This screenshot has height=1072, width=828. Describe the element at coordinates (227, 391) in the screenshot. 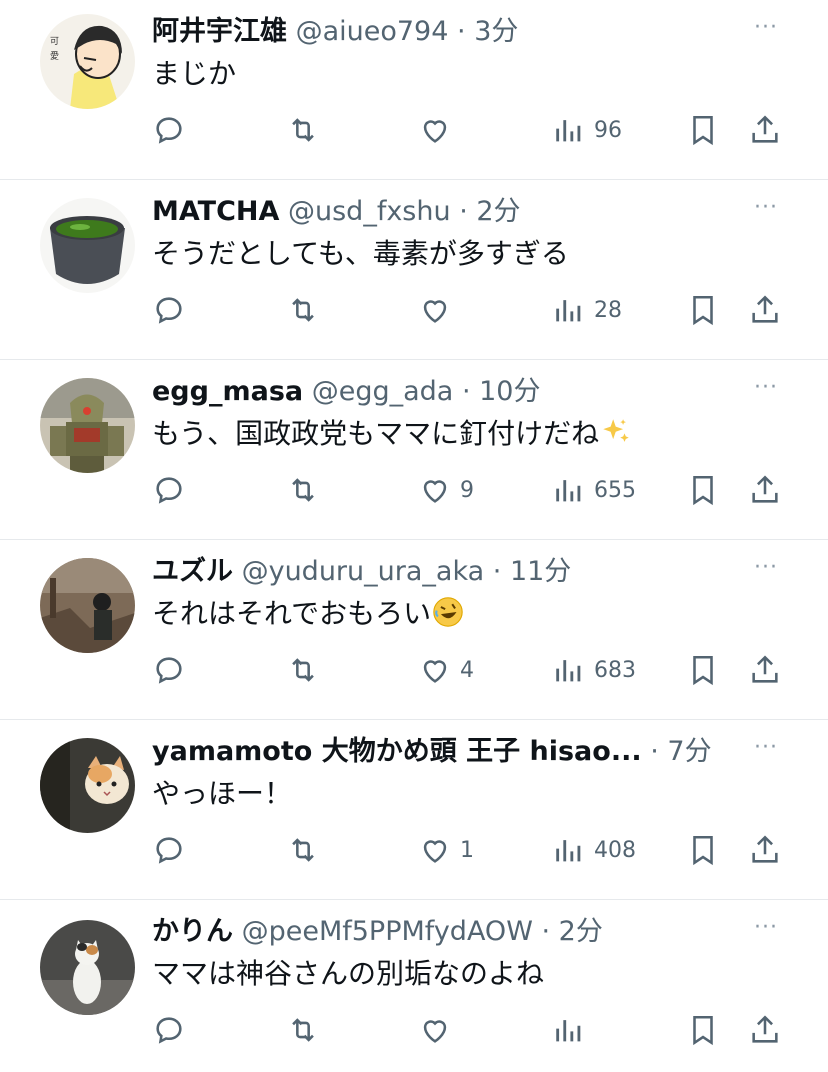

I see `display-name: egg_masa` at that location.